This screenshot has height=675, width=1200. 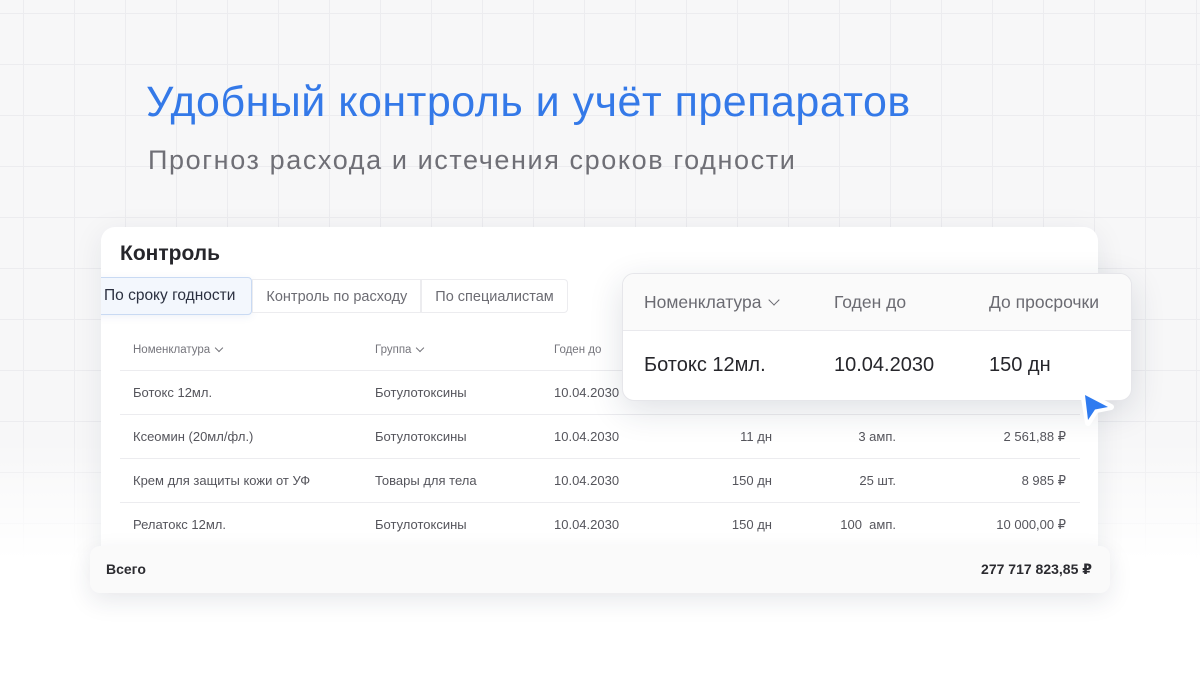 I want to click on column-header-date: Годен до, so click(x=578, y=350).